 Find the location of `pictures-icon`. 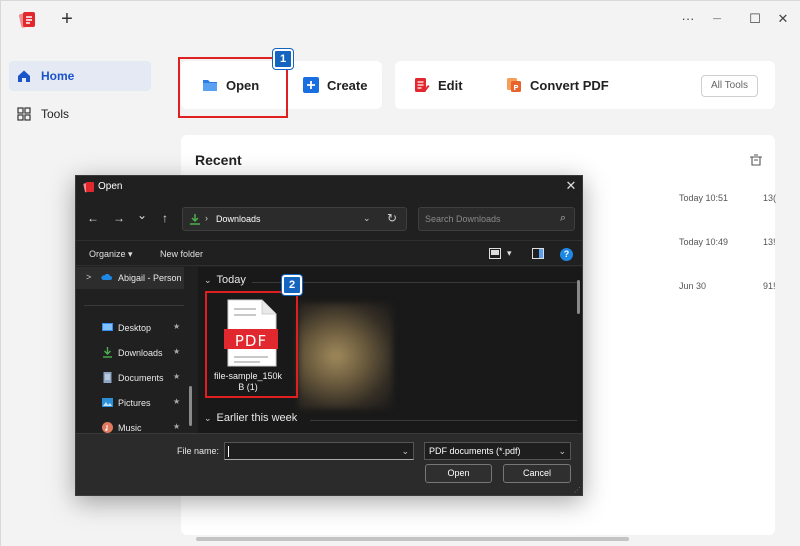

pictures-icon is located at coordinates (107, 402).